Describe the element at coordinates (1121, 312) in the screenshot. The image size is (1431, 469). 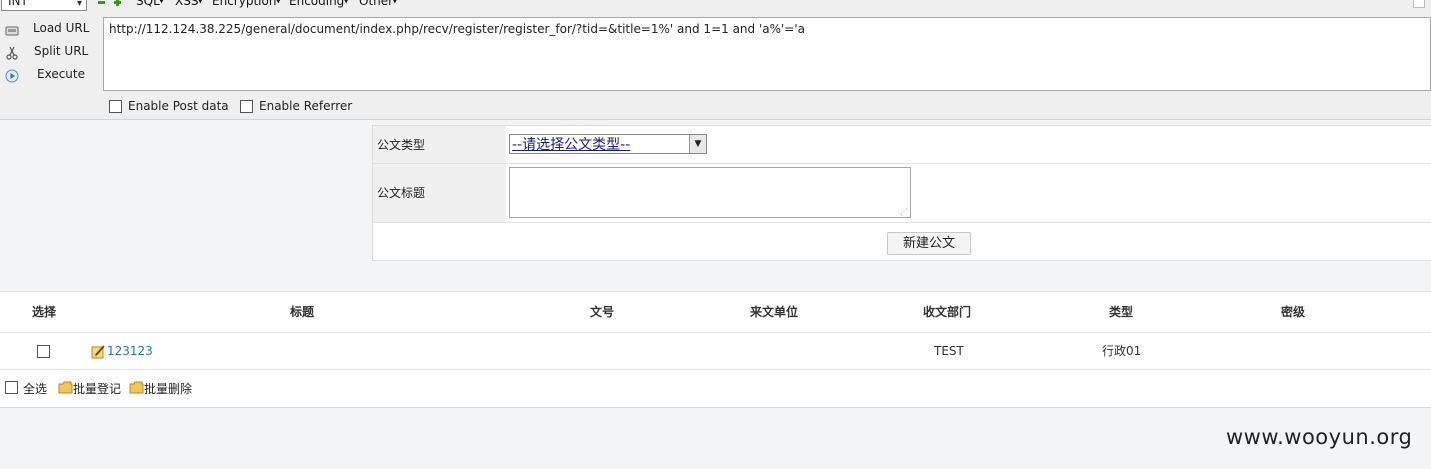
I see `header-type: 类型` at that location.